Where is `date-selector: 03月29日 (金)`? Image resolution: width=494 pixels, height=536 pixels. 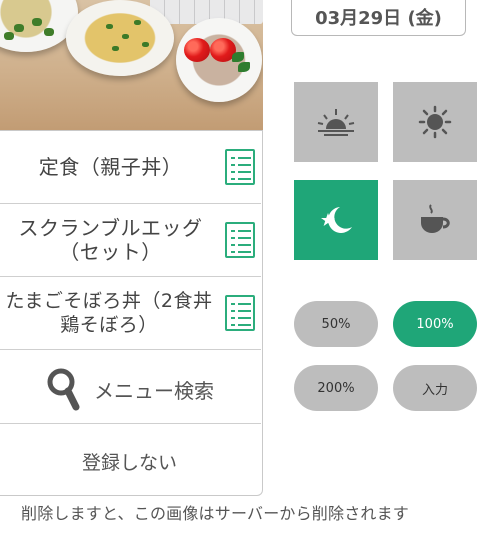
date-selector: 03月29日 (金) is located at coordinates (378, 18).